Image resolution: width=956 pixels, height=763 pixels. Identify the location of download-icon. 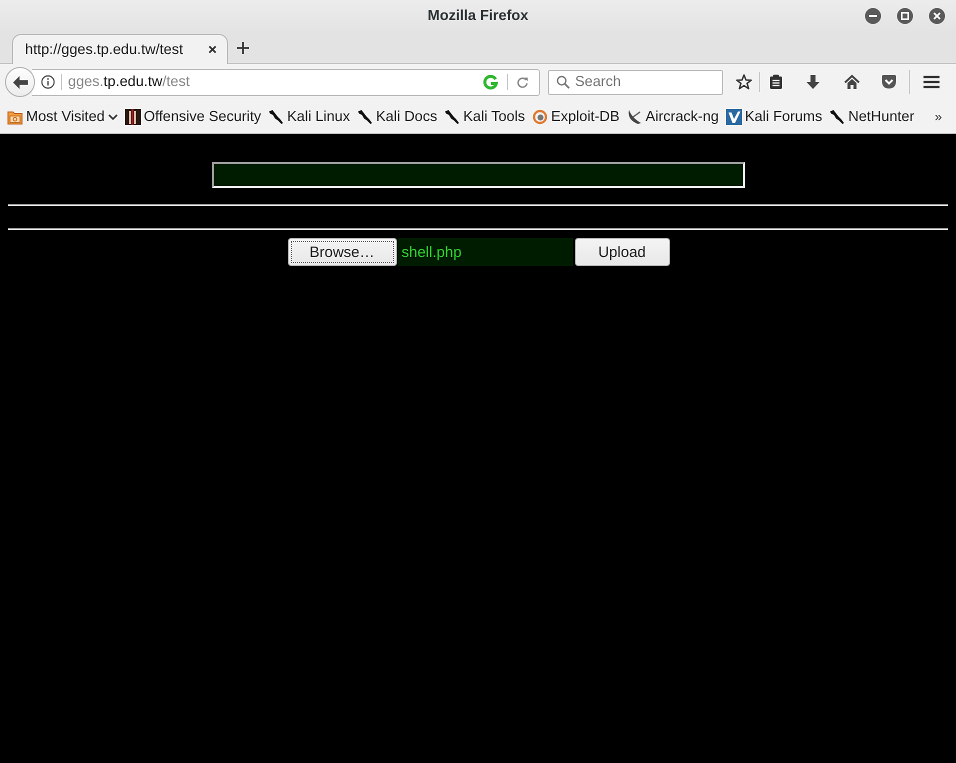
(813, 82).